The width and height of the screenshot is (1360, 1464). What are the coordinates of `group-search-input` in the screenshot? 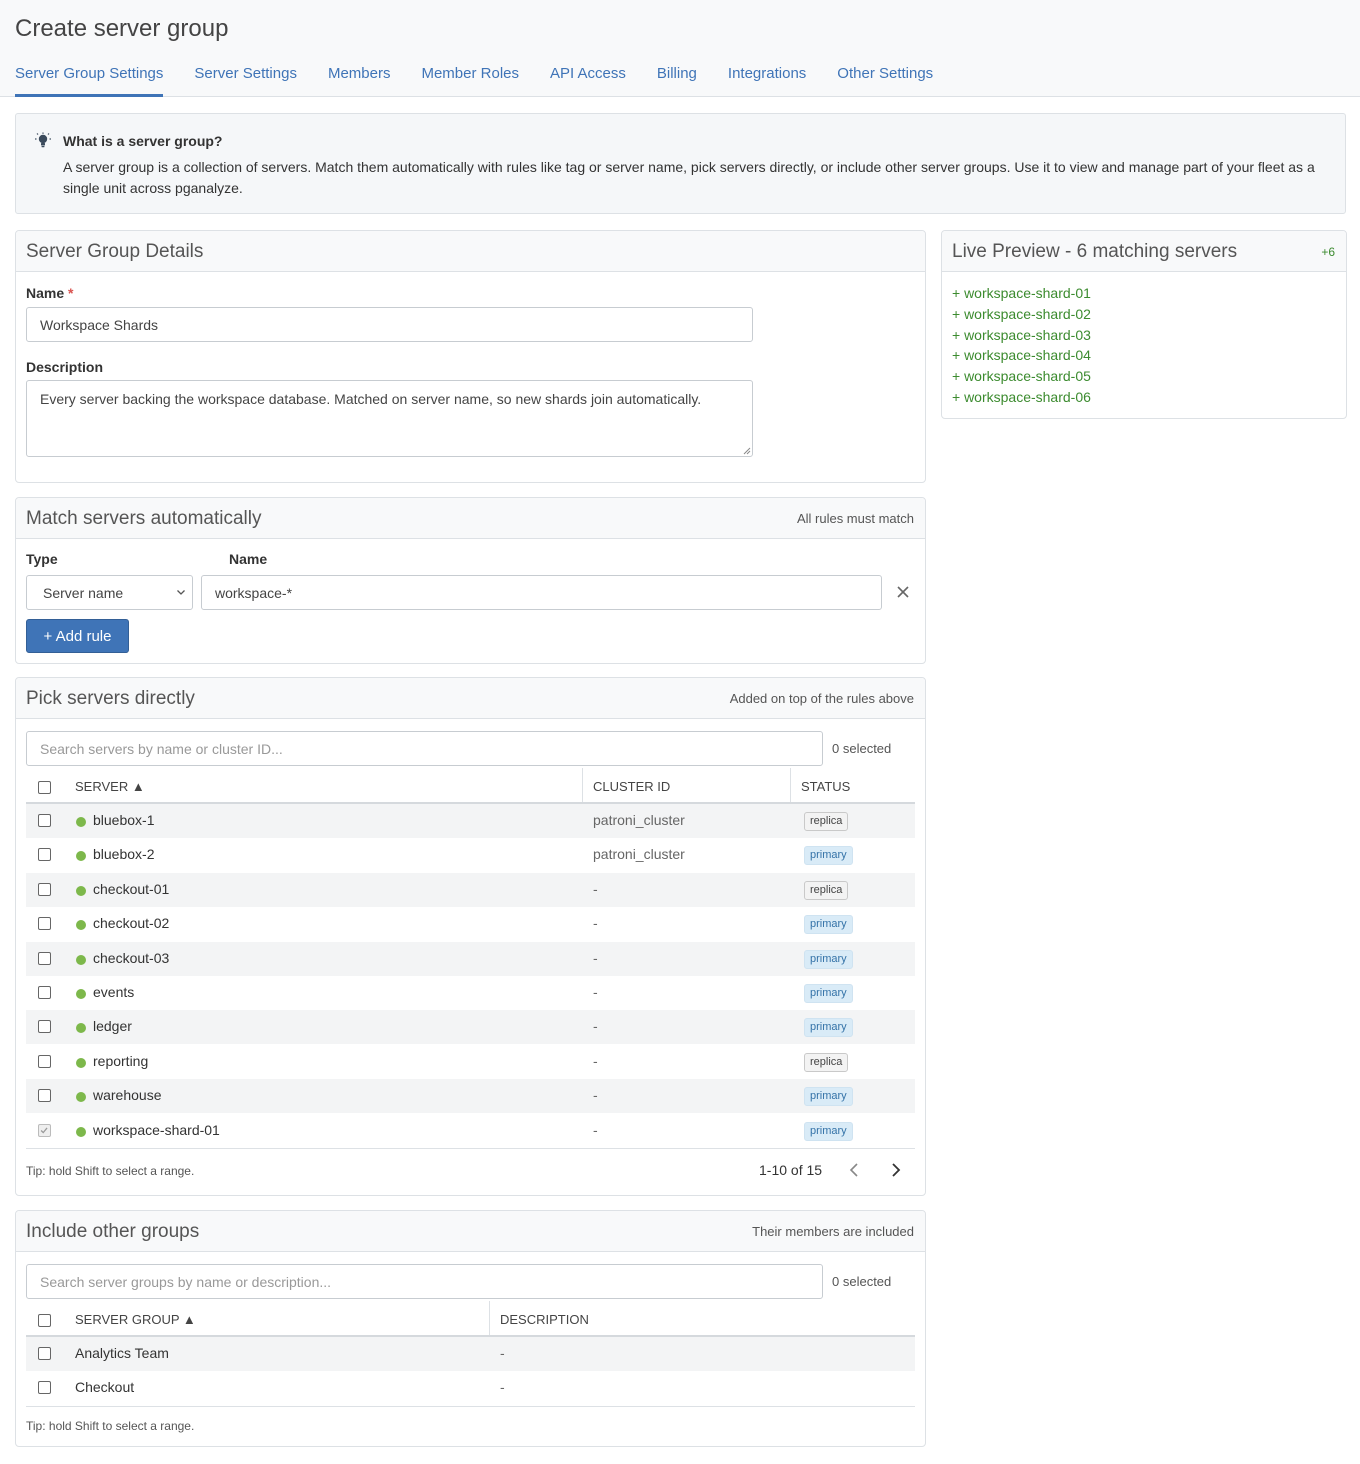 It's located at (424, 1281).